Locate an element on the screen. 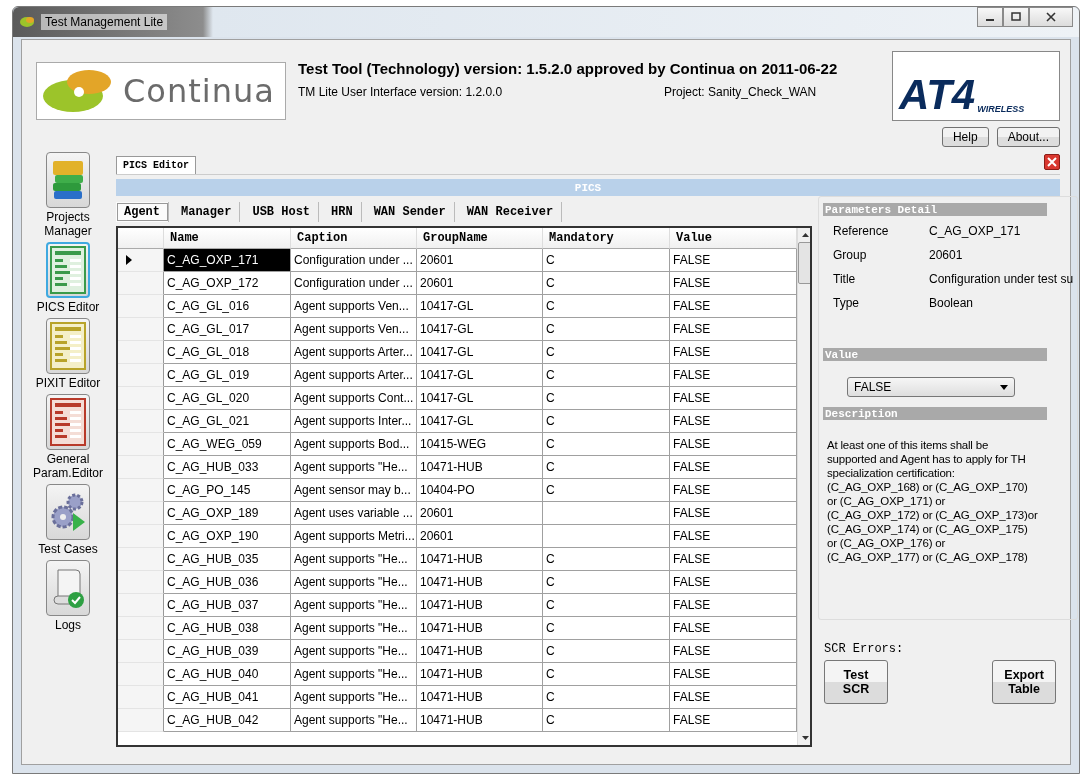  tab: WAN Receiver is located at coordinates (510, 212).